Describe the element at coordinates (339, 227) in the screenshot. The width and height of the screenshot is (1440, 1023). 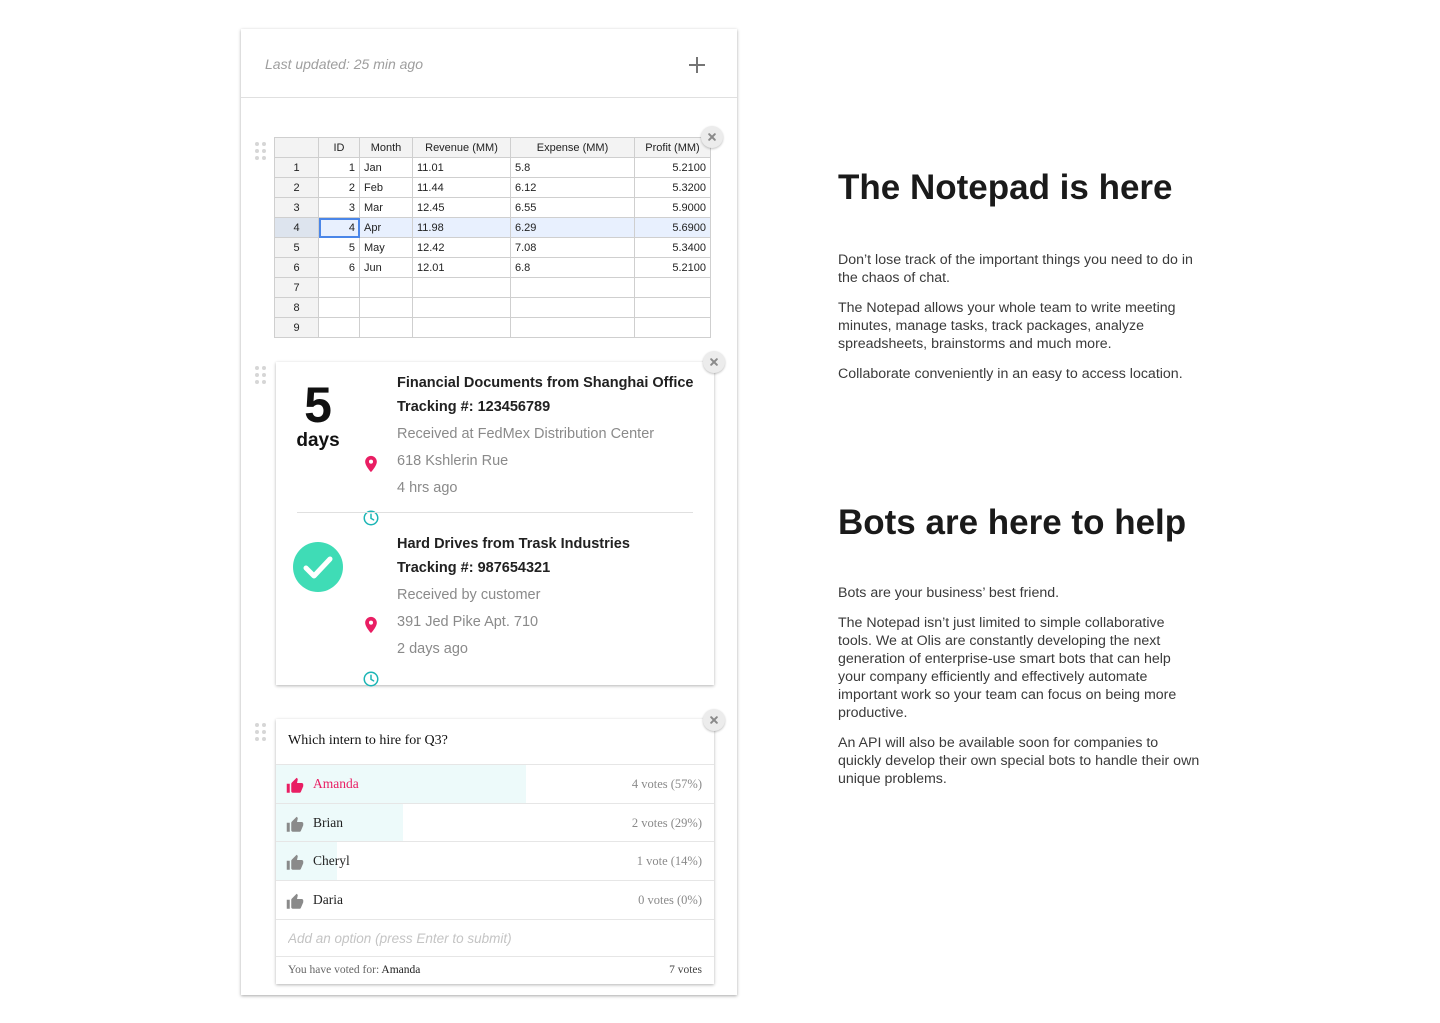
I see `table-cell: 4` at that location.